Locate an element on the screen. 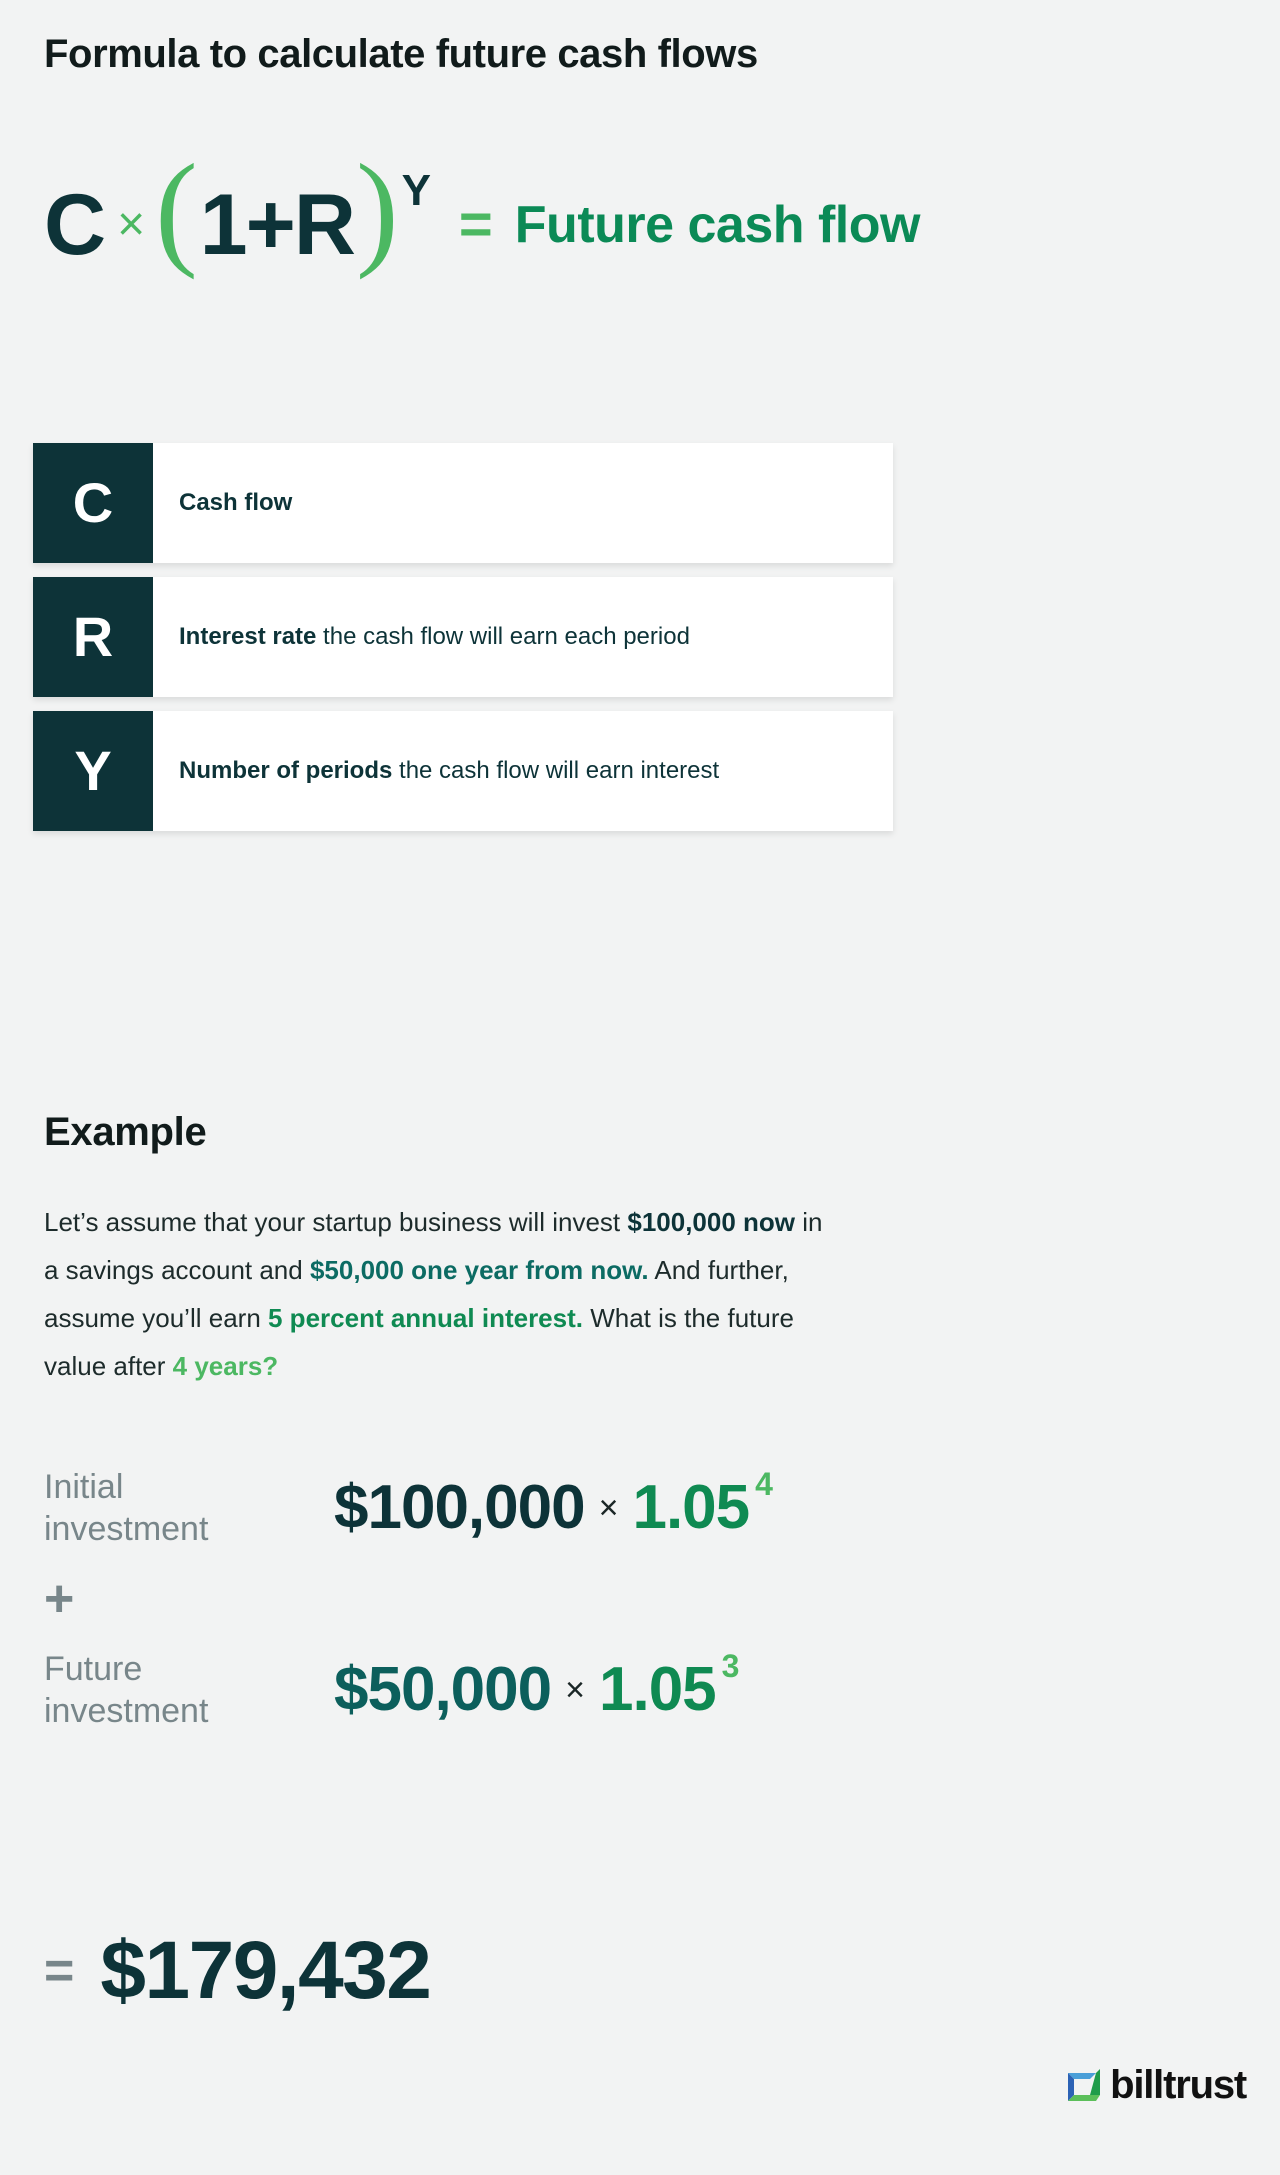 Image resolution: width=1280 pixels, height=2175 pixels. calculation-plus-sign: + is located at coordinates (59, 1599).